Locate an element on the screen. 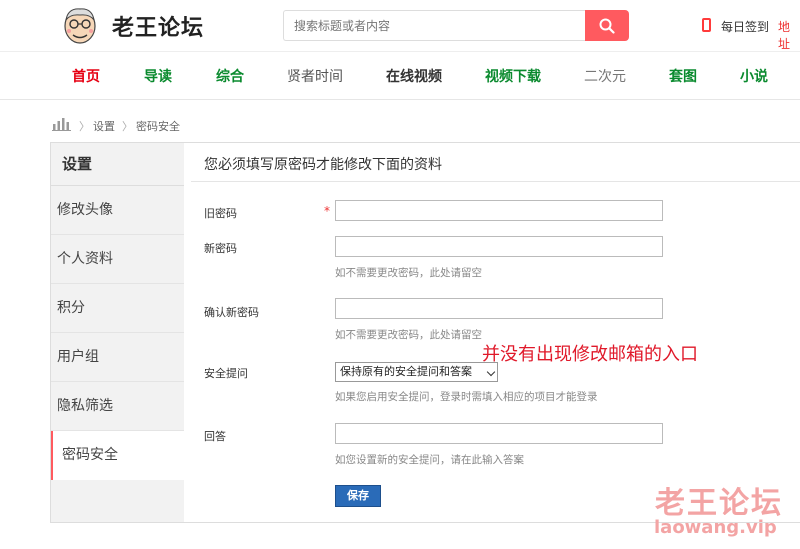 This screenshot has height=549, width=800. nav-item-sage-time: 贤者时间 is located at coordinates (315, 76).